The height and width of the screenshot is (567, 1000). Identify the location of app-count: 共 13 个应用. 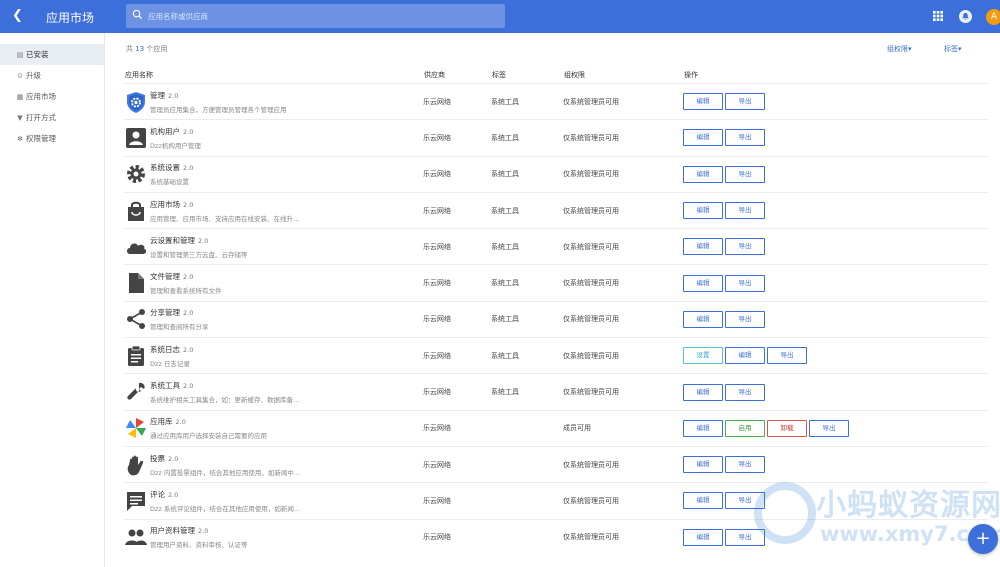
(147, 49).